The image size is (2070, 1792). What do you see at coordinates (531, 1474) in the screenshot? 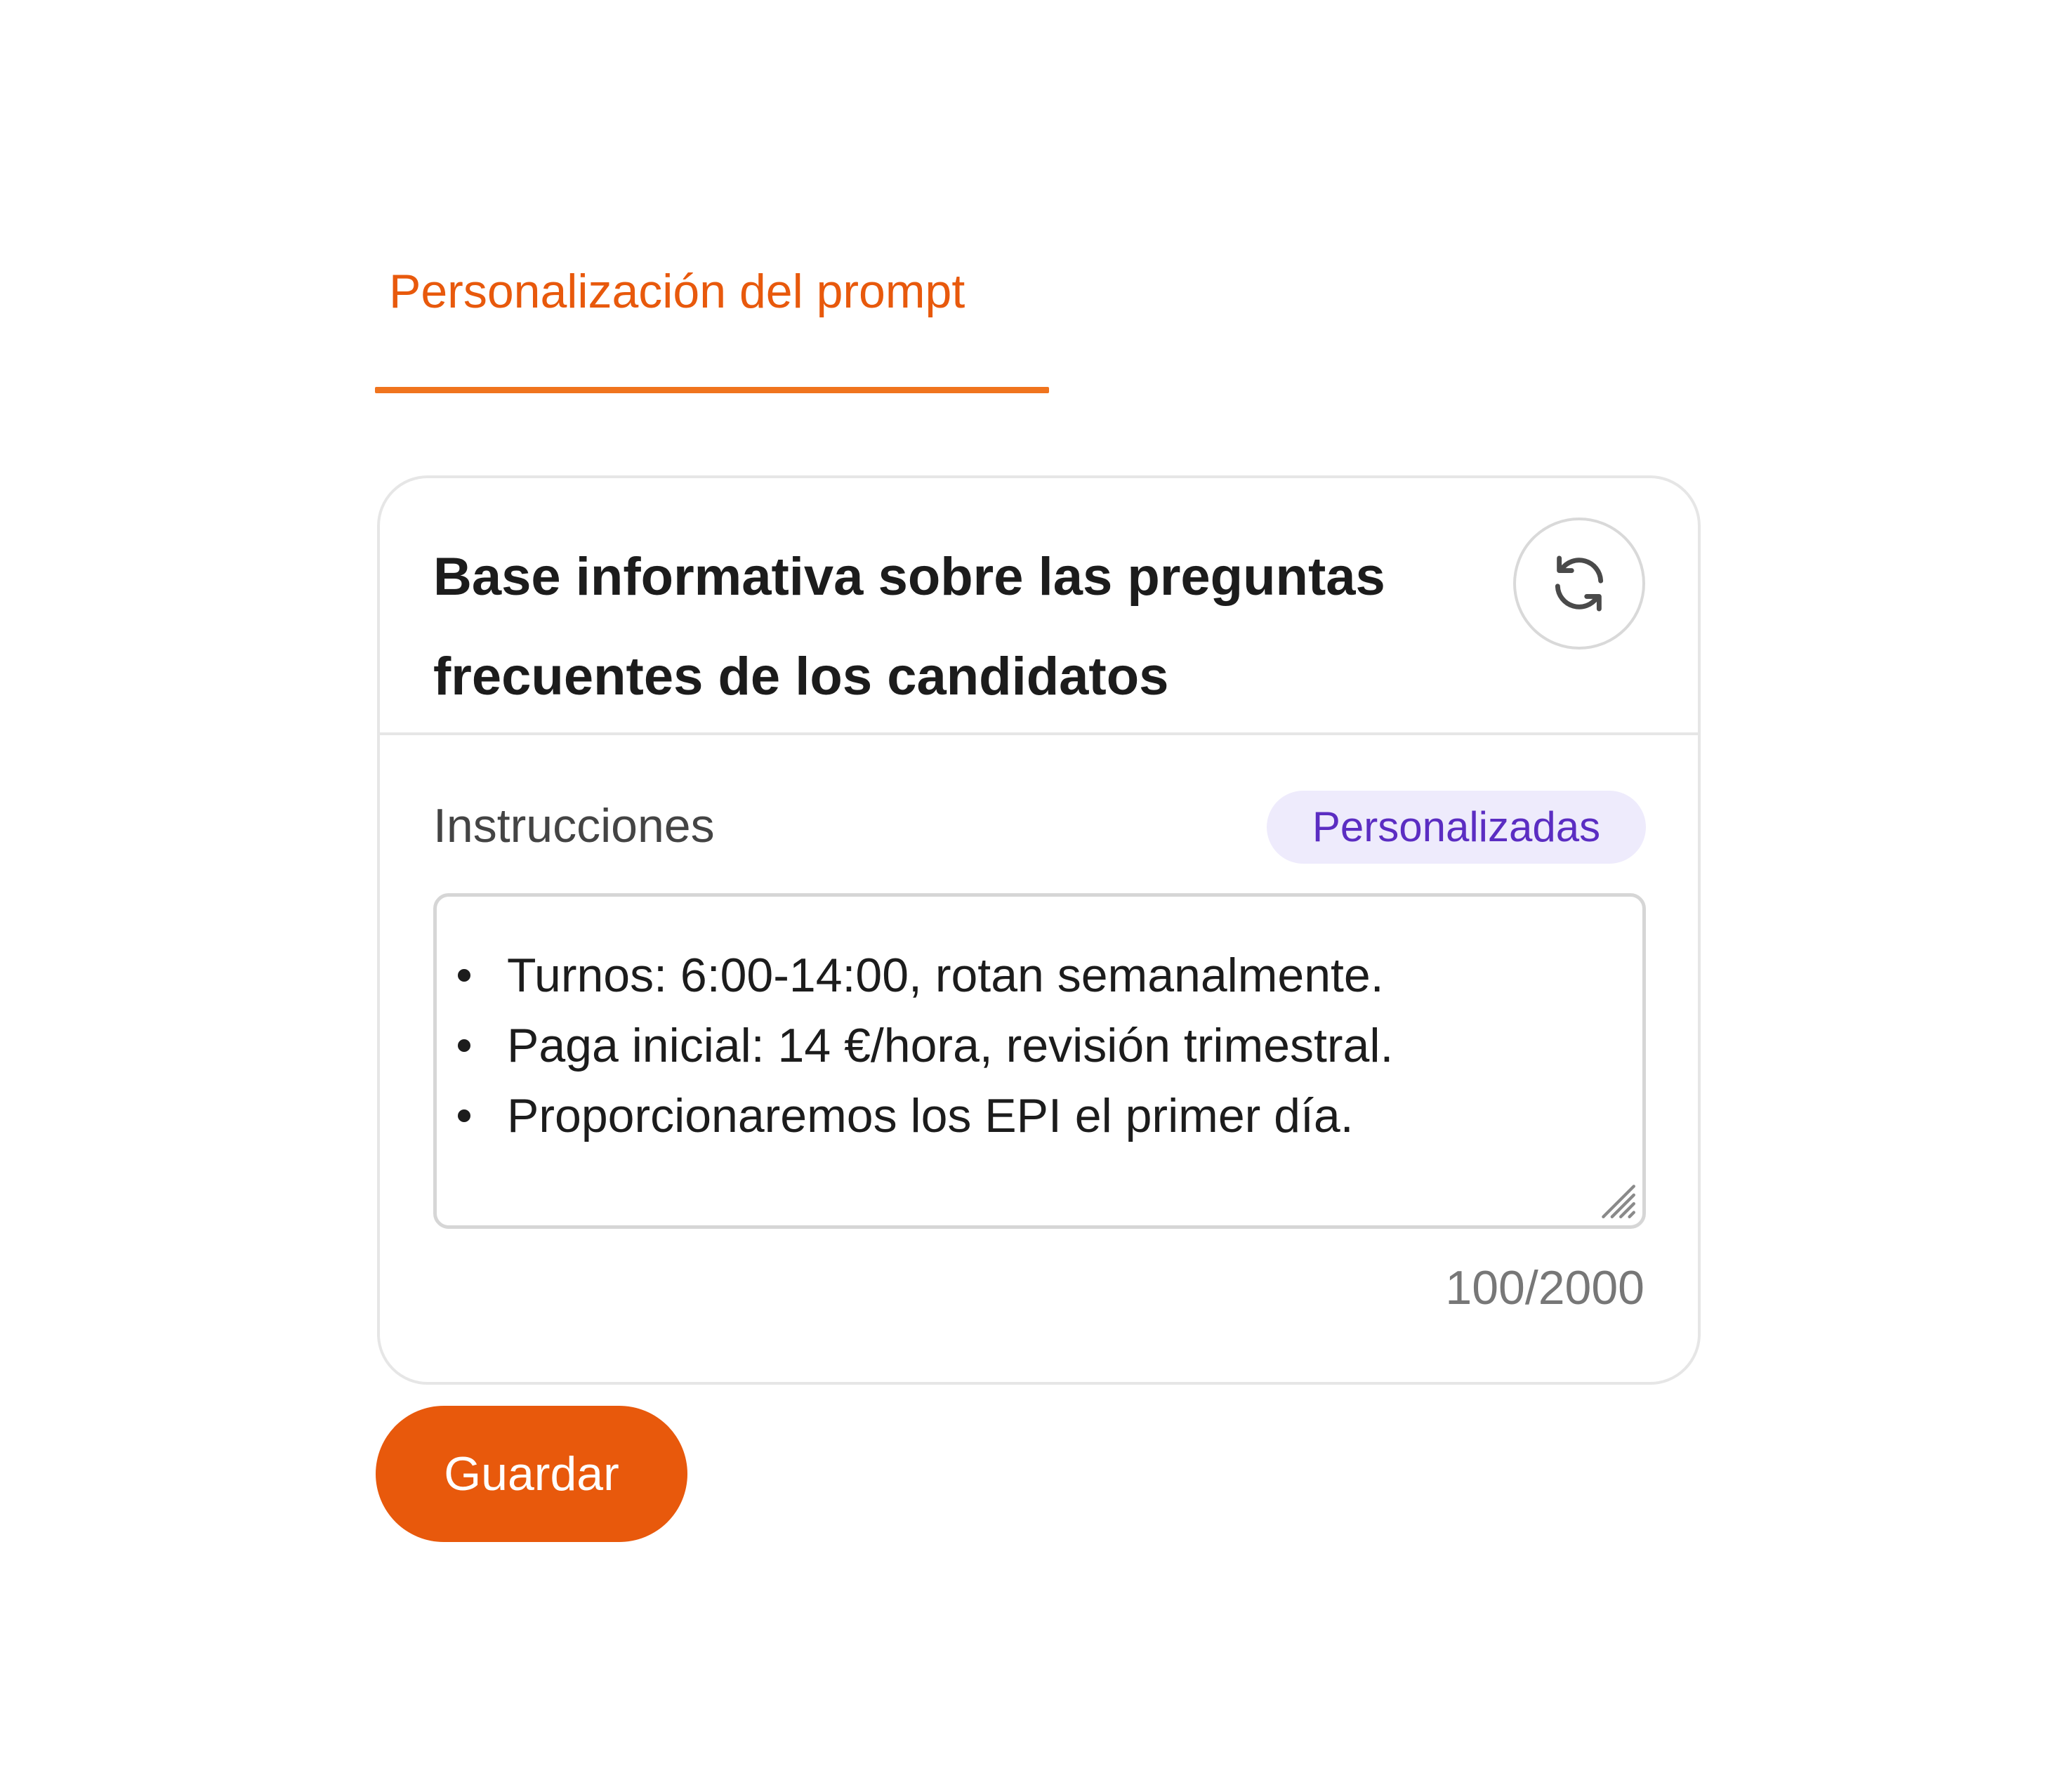
I see `save-button: Guardar` at bounding box center [531, 1474].